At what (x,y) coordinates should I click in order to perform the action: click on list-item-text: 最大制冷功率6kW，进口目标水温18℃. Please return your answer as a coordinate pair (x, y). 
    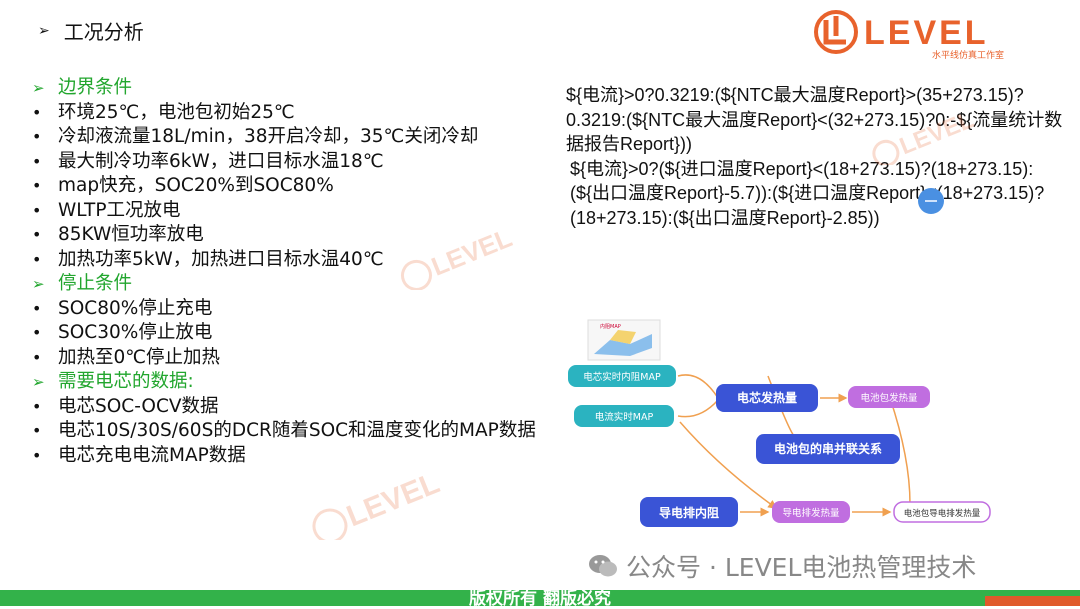
    Looking at the image, I should click on (221, 161).